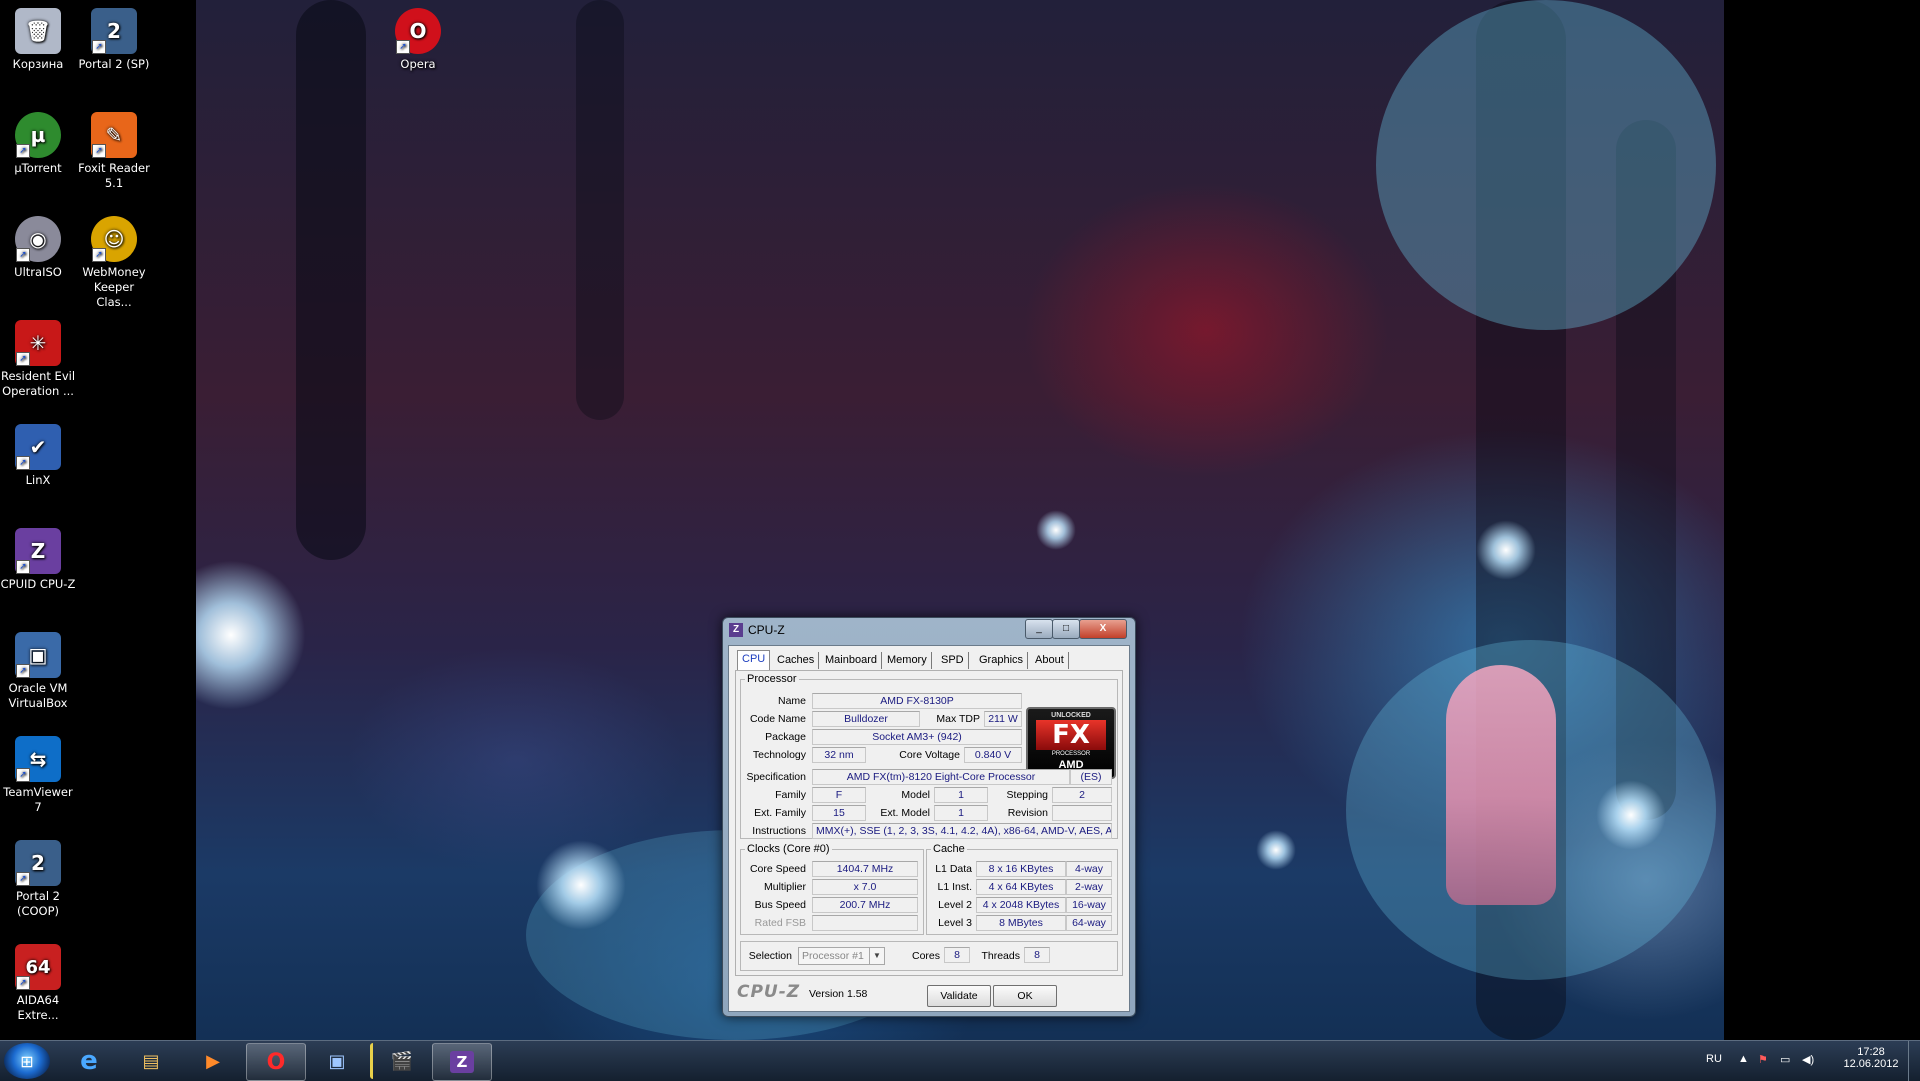 This screenshot has height=1081, width=1920. Describe the element at coordinates (38, 773) in the screenshot. I see `desktop-icon-teamviewer: ⇆ ➚ TeamViewer 7` at that location.